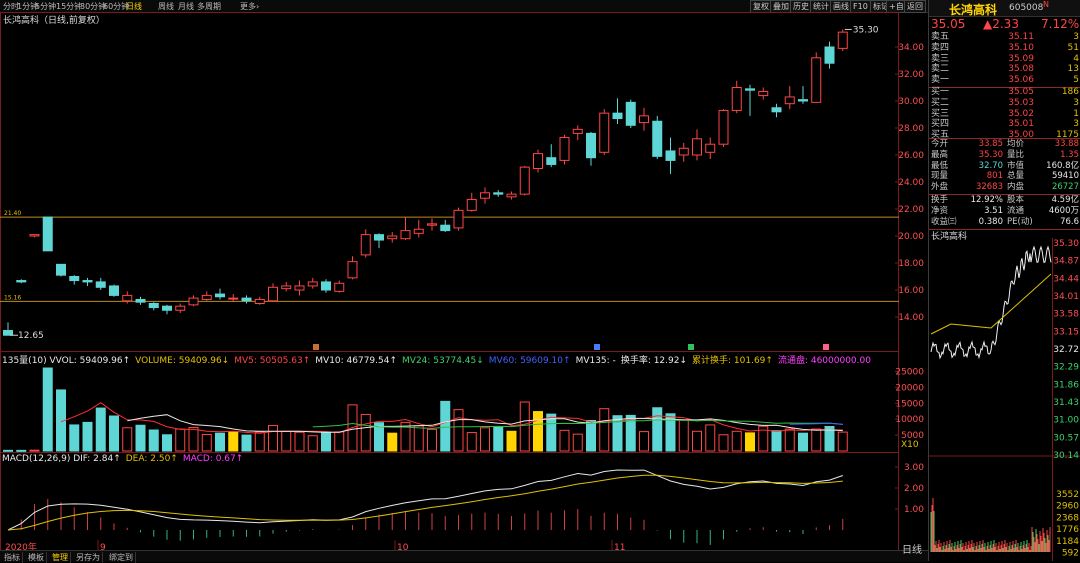 The width and height of the screenshot is (1080, 563). What do you see at coordinates (1066, 438) in the screenshot?
I see `intraday-price-label: 30.57` at bounding box center [1066, 438].